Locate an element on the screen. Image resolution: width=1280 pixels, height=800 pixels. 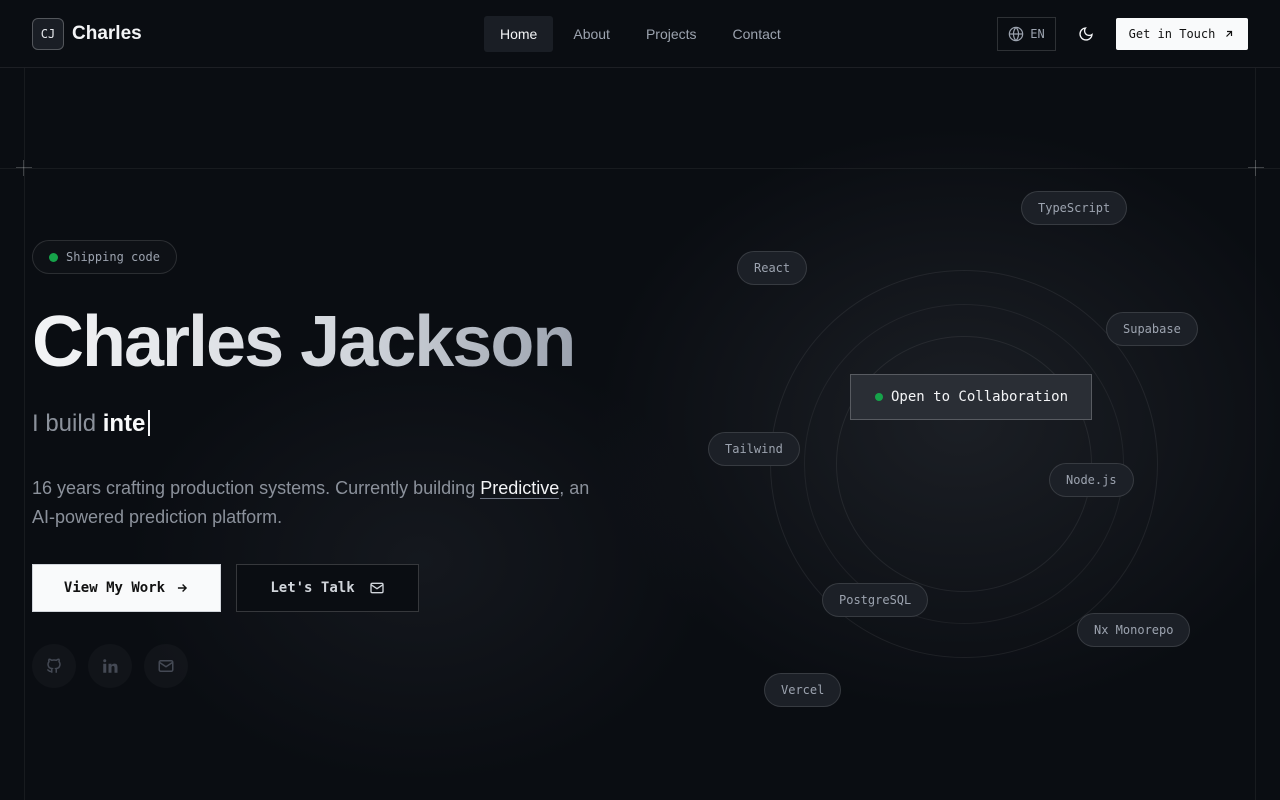
tagline-prefix: I build is located at coordinates (64, 423).